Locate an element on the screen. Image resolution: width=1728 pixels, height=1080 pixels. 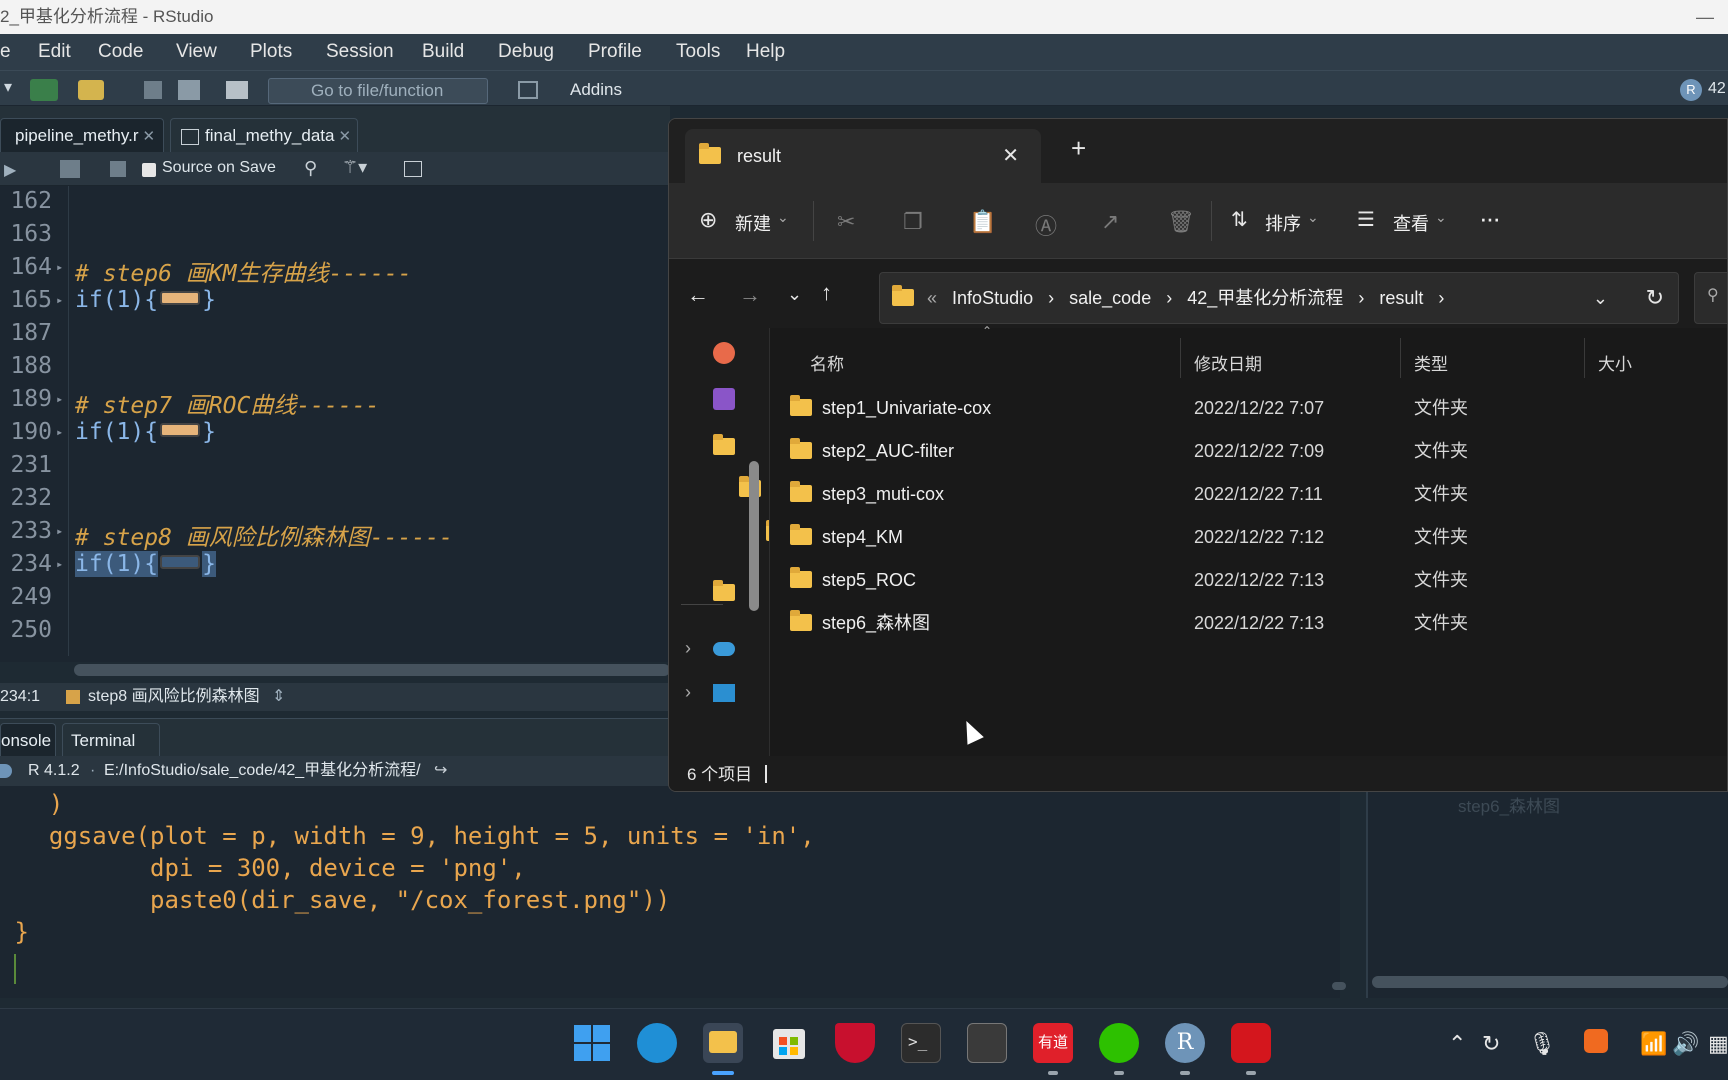
dropdown-arrow-icon: ▾ is located at coordinates (8, 89).